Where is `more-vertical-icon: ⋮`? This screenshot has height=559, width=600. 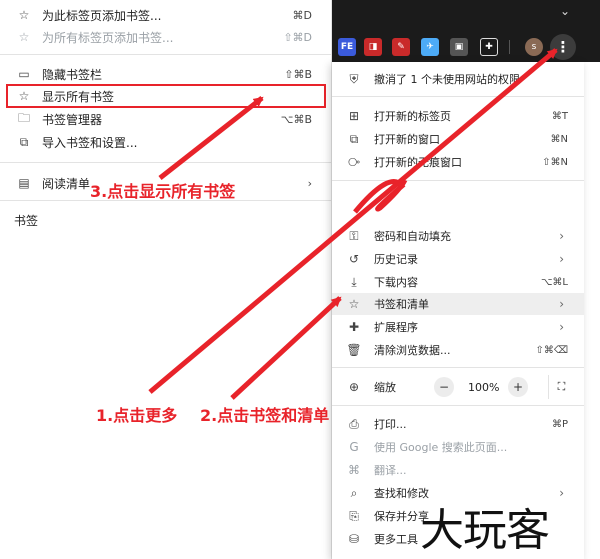
more-vertical-icon: ⋮ is located at coordinates (563, 46).